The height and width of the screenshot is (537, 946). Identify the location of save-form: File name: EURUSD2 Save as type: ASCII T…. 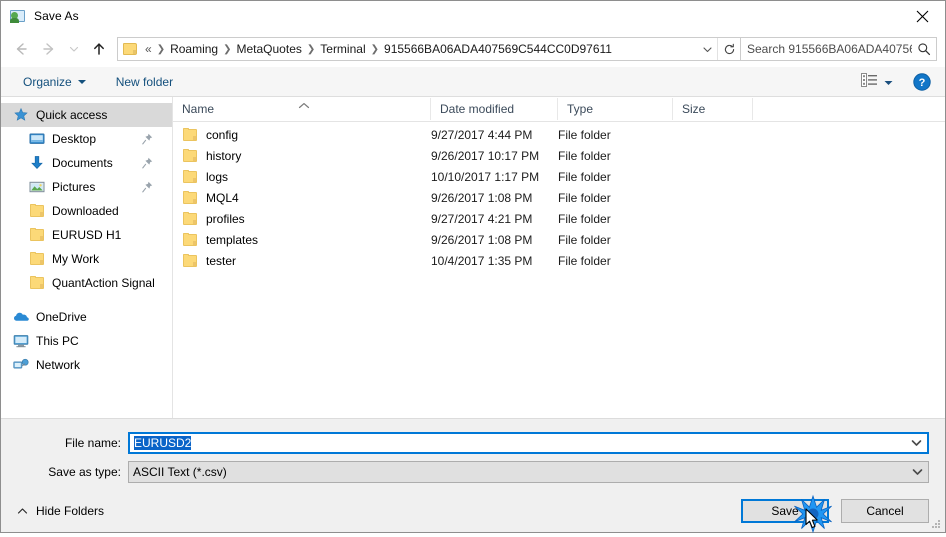
(473, 454).